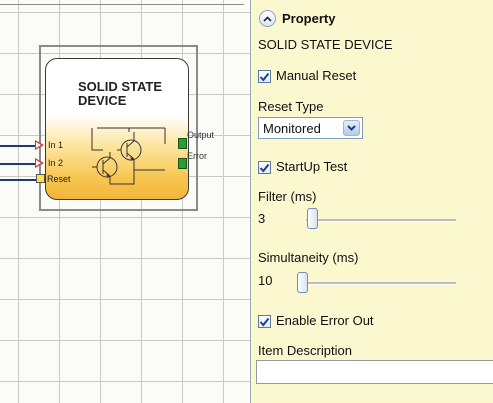  I want to click on input-port-label-in2: In 2, so click(56, 163).